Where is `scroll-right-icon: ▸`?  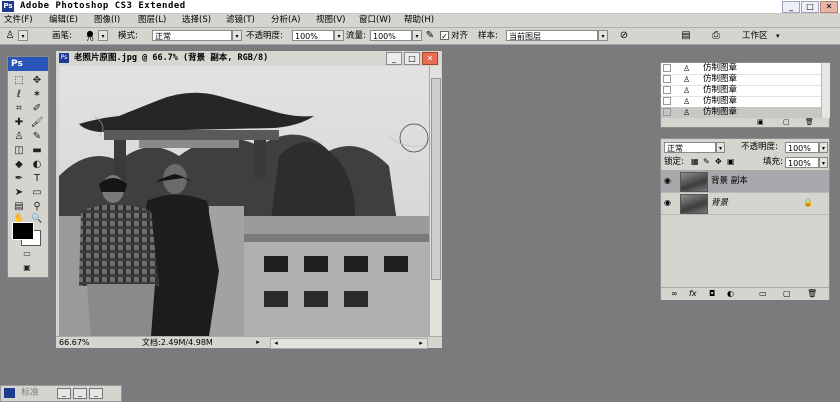 scroll-right-icon: ▸ is located at coordinates (421, 343).